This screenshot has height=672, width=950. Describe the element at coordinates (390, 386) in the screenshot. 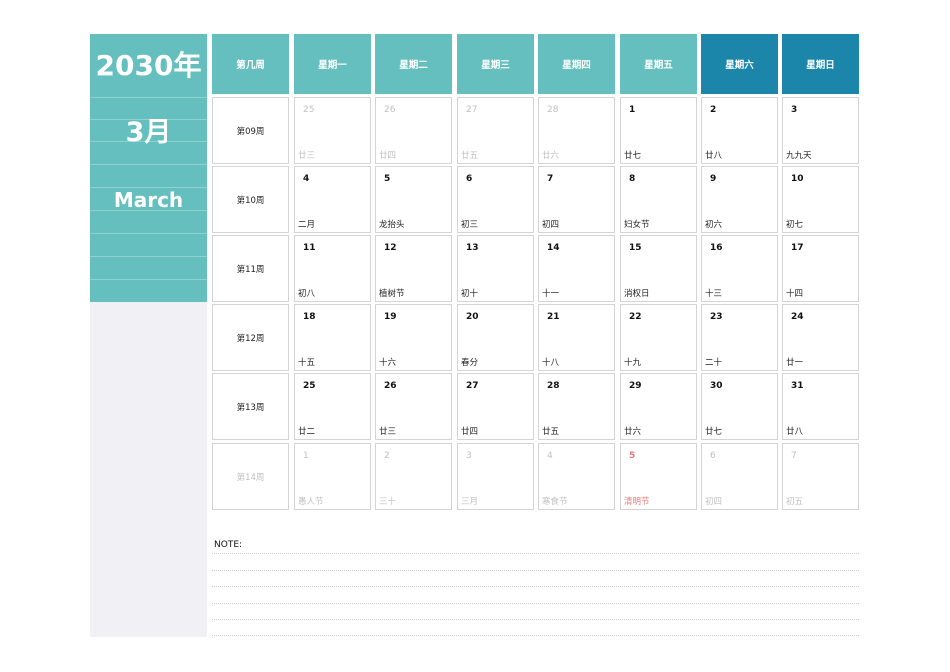

I see `day-number: 26` at that location.